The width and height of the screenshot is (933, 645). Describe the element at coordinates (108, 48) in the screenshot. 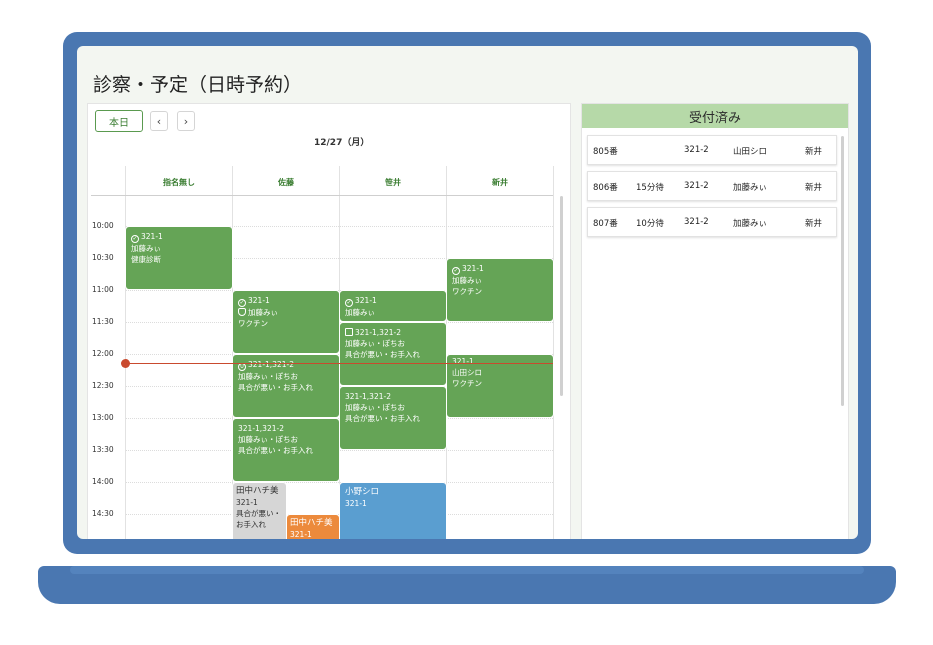

I see `window-dots: · · ·` at that location.